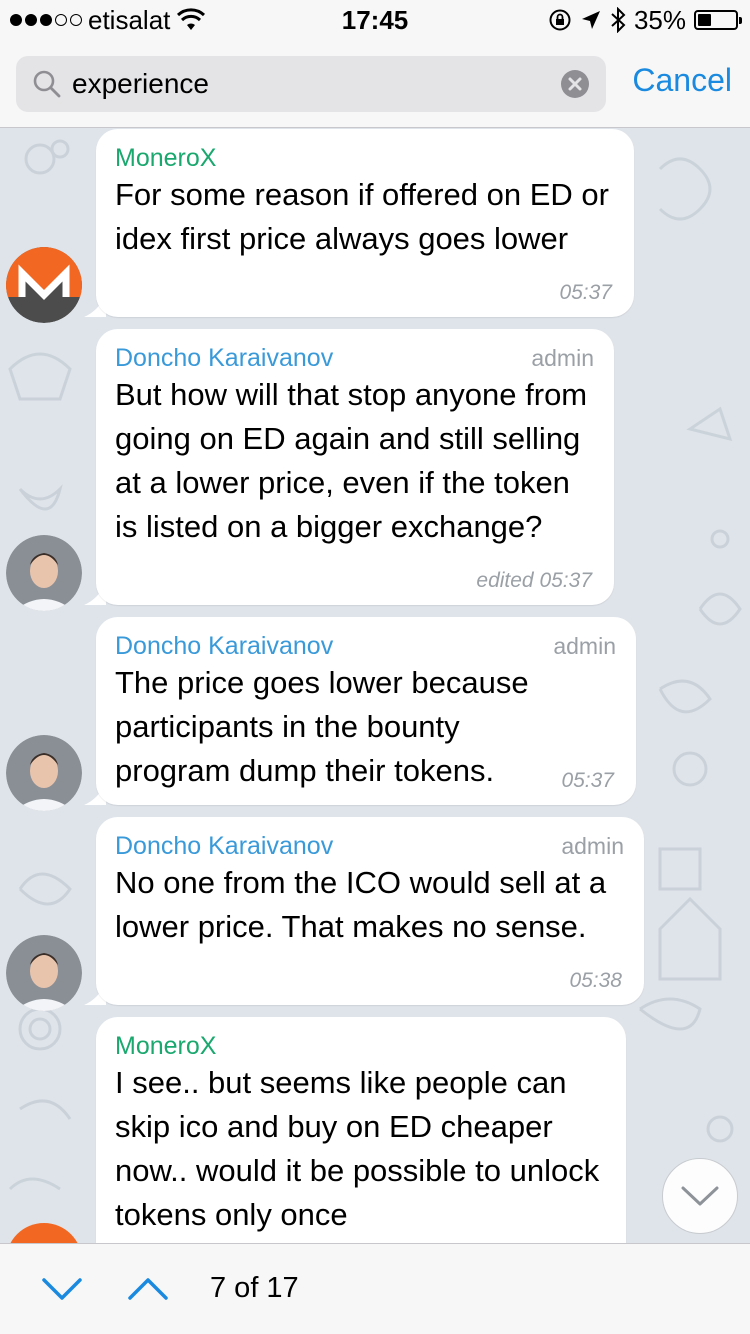  I want to click on result-counter: 7 of 17, so click(254, 1288).